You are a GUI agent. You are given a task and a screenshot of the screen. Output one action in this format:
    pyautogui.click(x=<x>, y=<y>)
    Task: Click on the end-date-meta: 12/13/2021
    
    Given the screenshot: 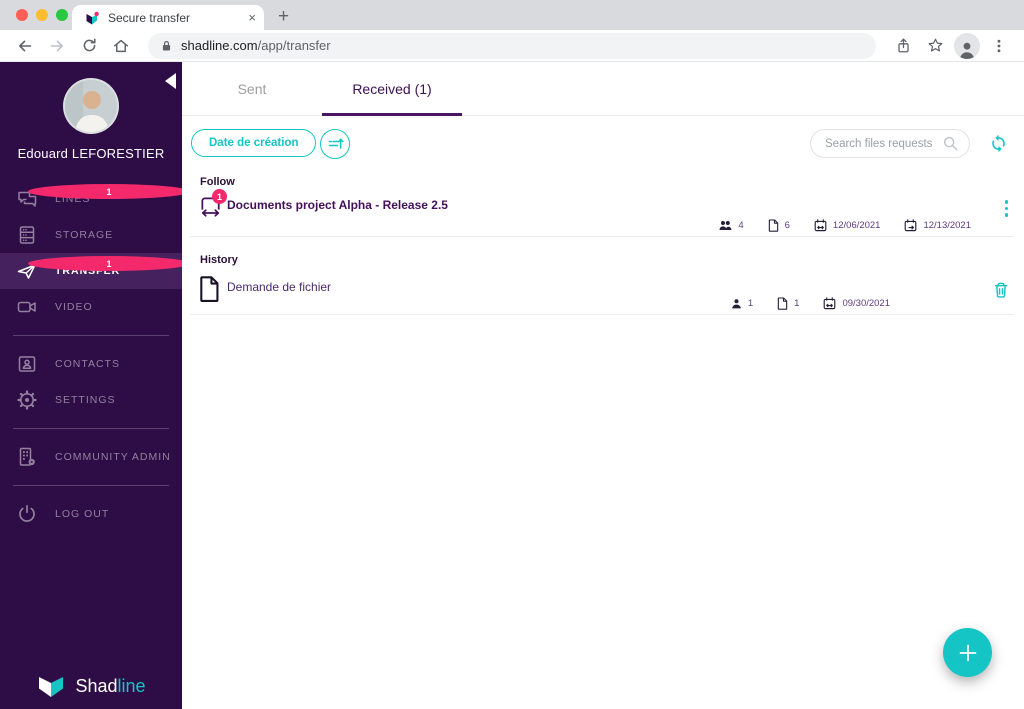 What is the action you would take?
    pyautogui.click(x=937, y=225)
    